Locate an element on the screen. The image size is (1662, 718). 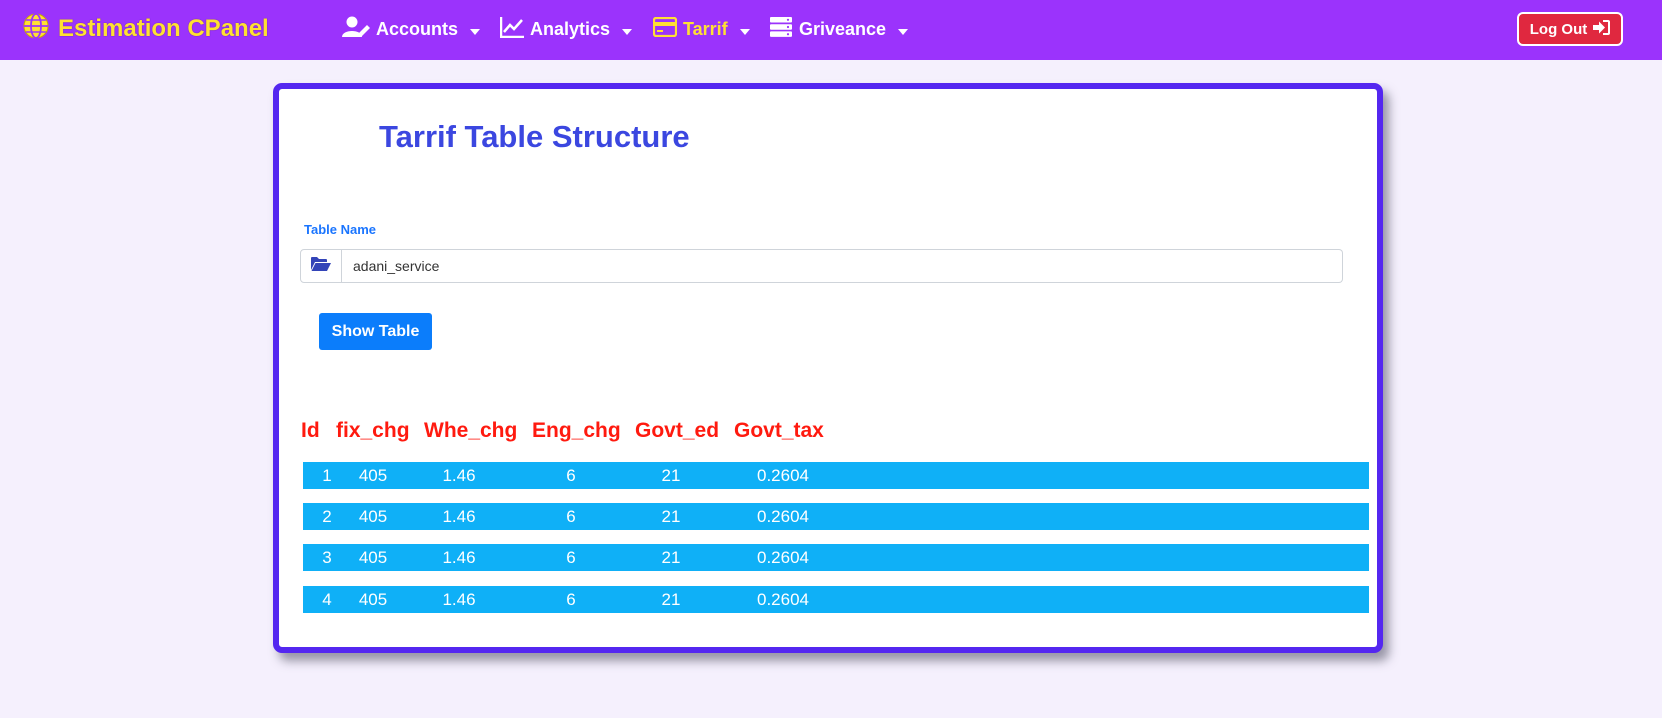
column-header-govt-ed: Govt_ed is located at coordinates (677, 430).